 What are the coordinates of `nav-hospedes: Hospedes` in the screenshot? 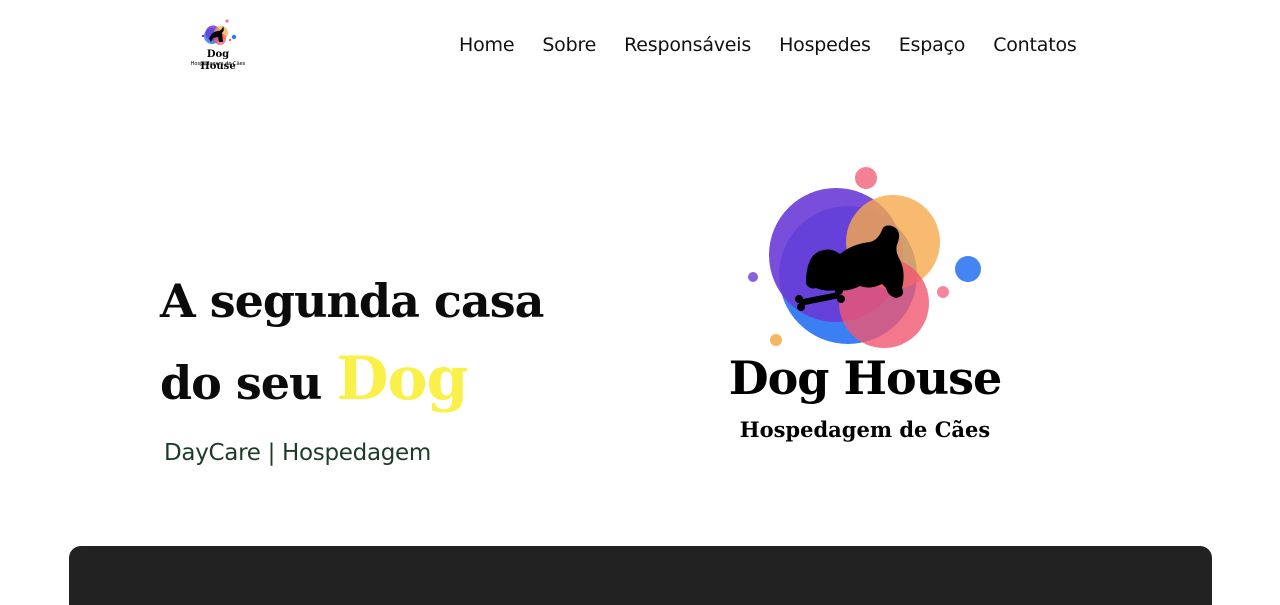 It's located at (825, 45).